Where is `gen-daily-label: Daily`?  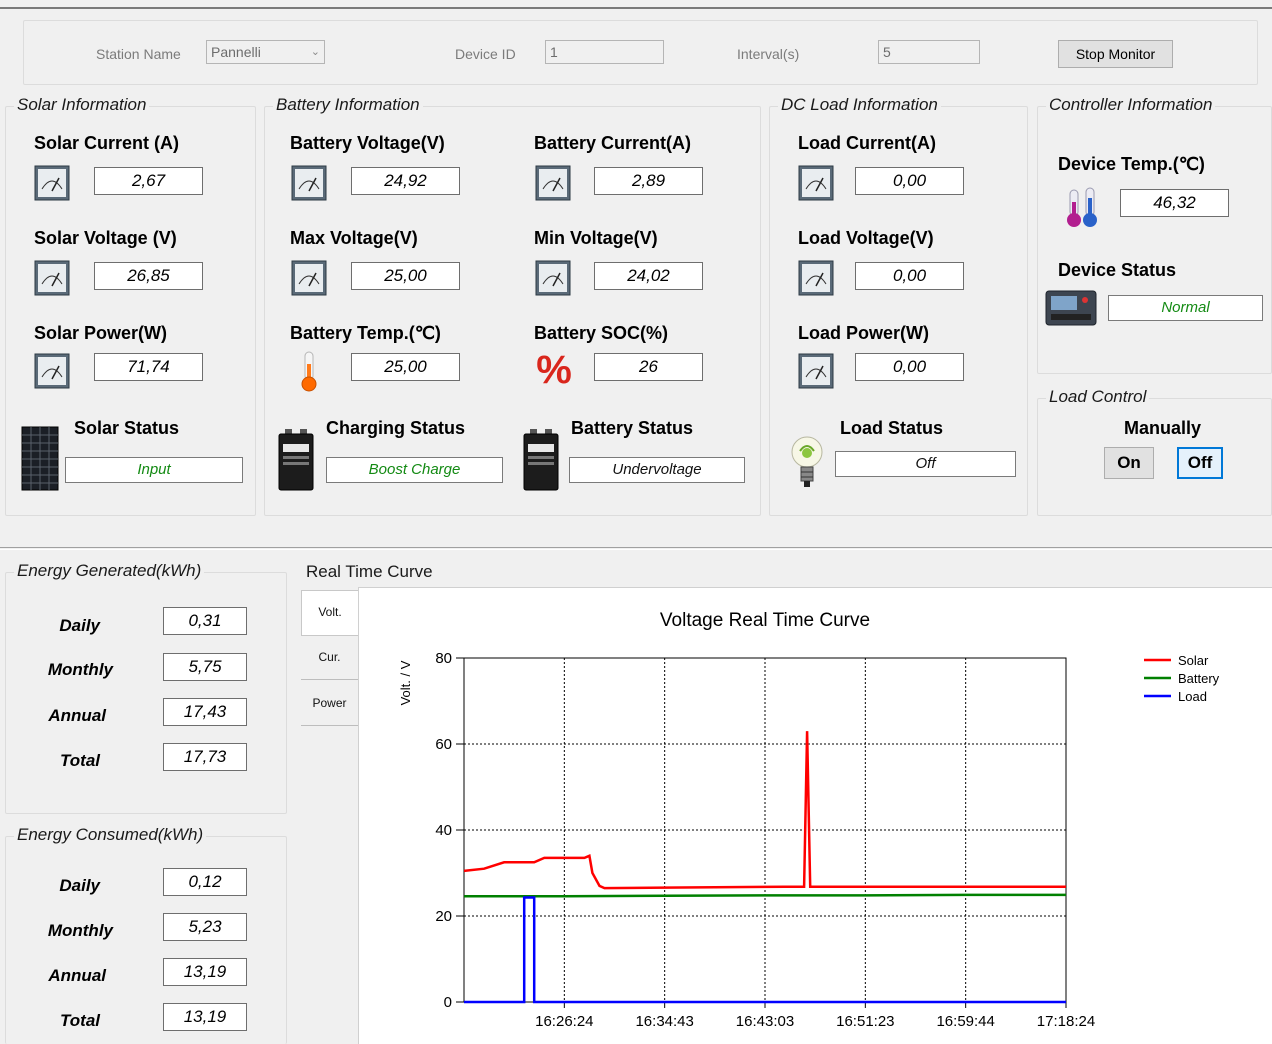 gen-daily-label: Daily is located at coordinates (79, 625).